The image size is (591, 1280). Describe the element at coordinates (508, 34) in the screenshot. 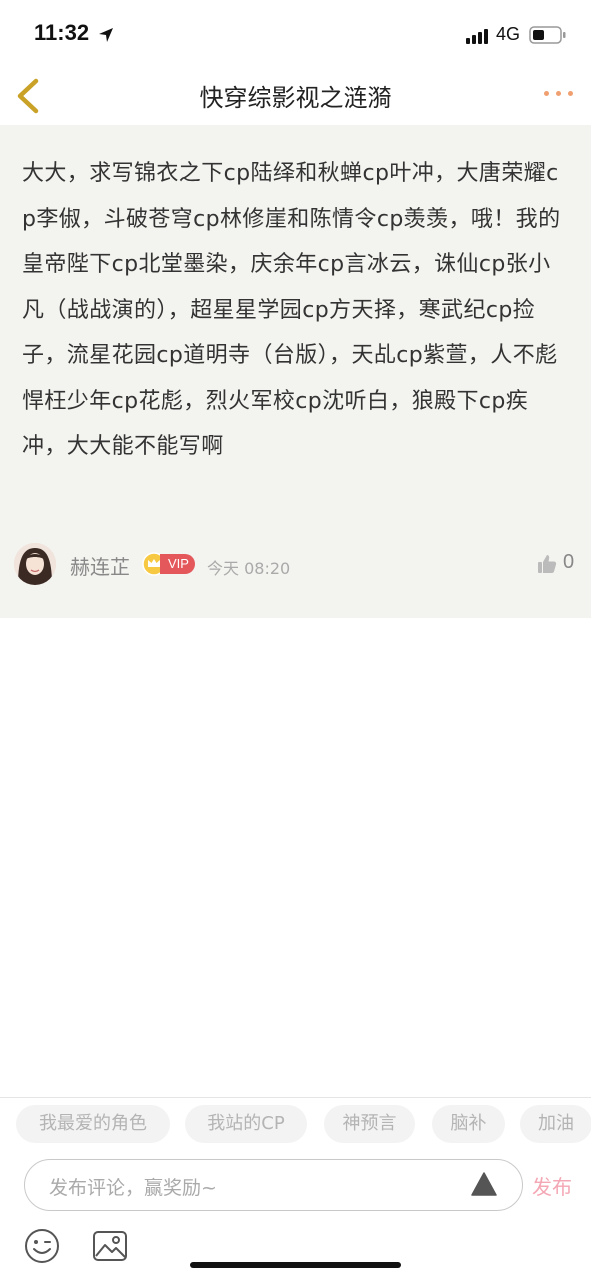

I see `network-label: 4G` at that location.